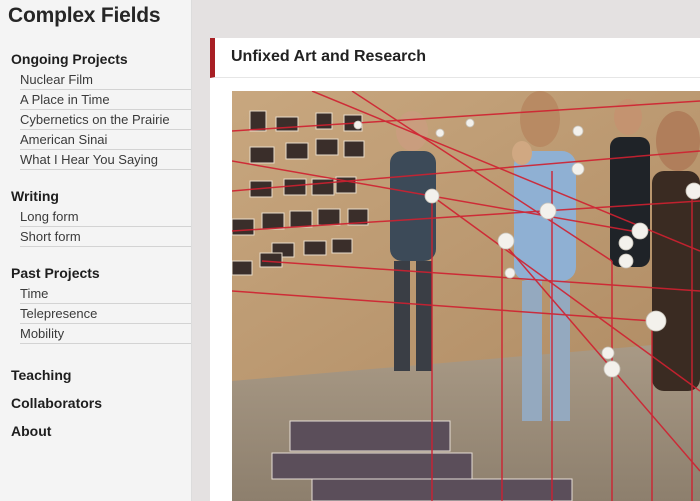  Describe the element at coordinates (95, 403) in the screenshot. I see `nav-collaborators: Collaborators` at that location.